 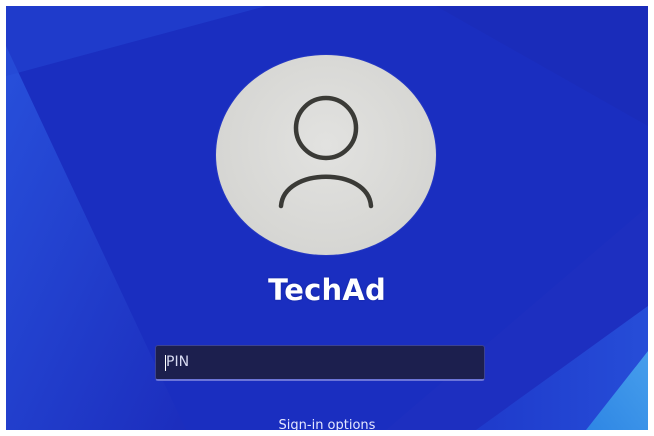 I want to click on pin-input, so click(x=321, y=362).